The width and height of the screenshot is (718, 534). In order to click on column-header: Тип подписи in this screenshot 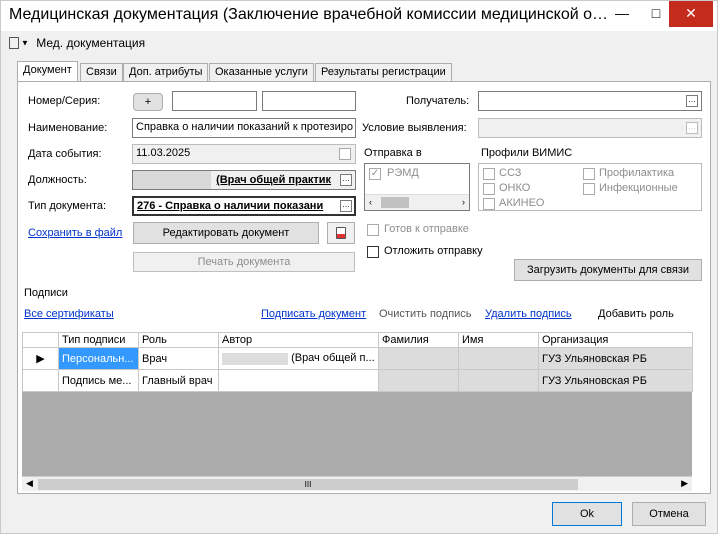, I will do `click(98, 340)`.